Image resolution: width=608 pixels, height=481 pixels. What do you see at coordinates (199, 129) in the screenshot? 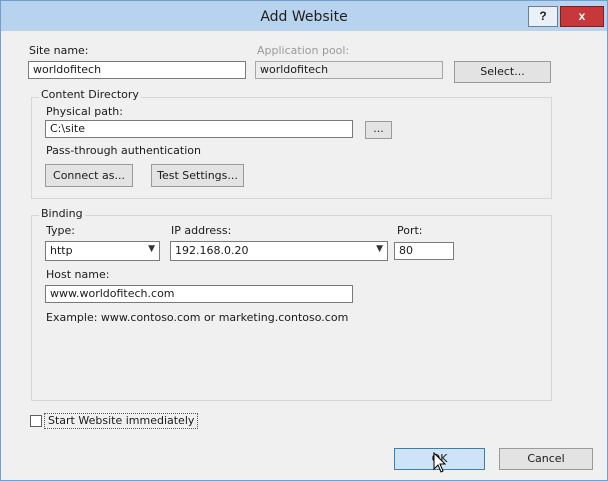
I see `physical-path-input: C:\site` at bounding box center [199, 129].